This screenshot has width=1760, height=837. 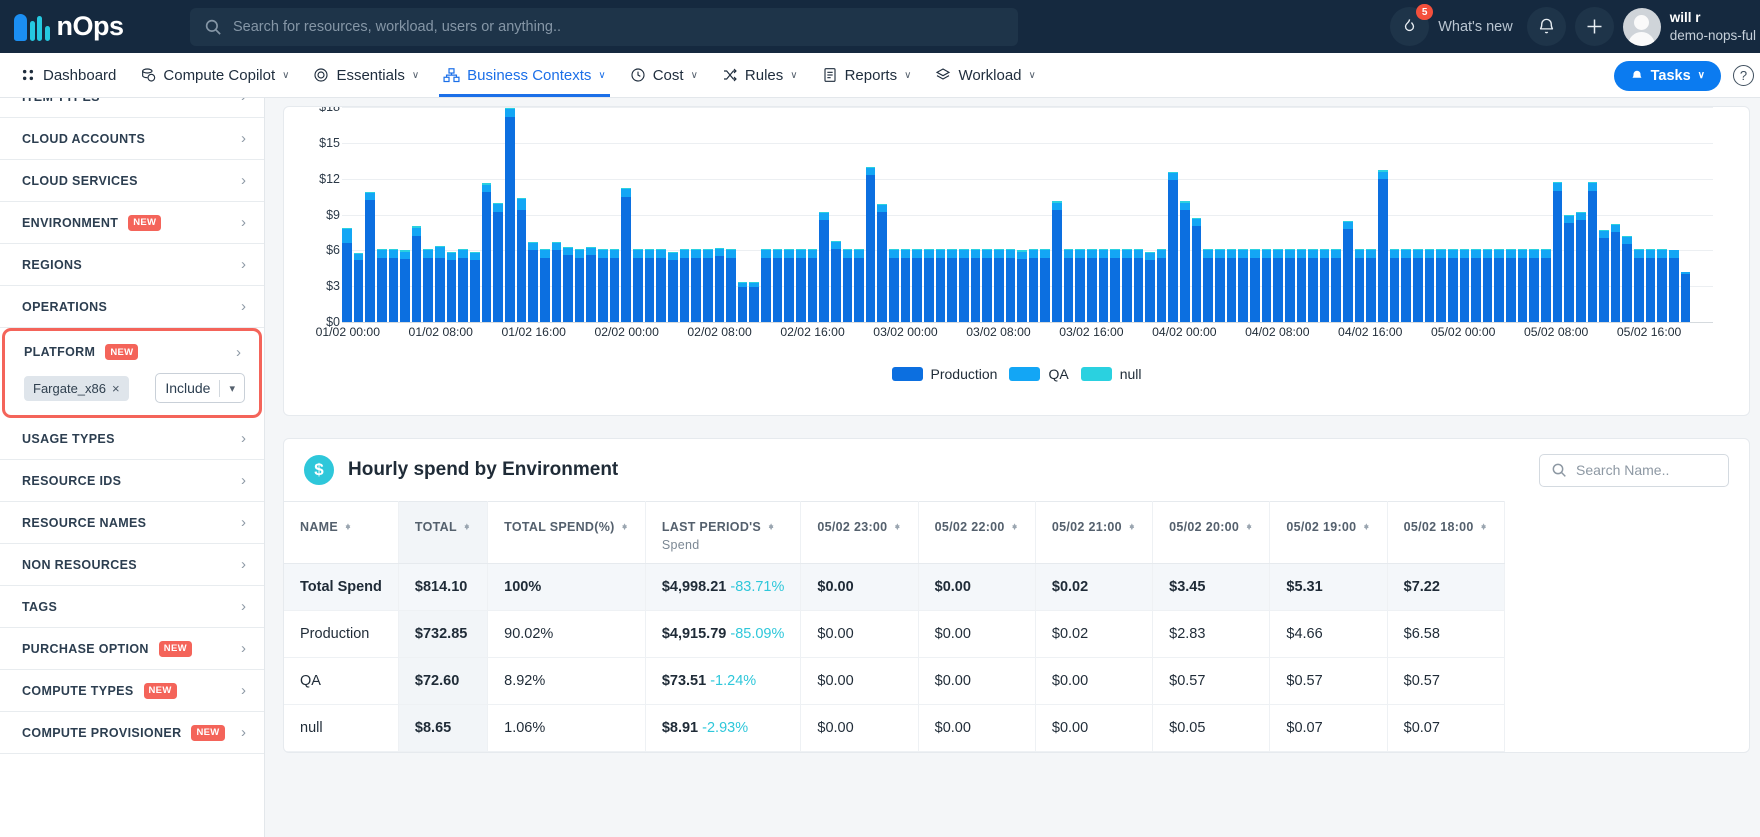 What do you see at coordinates (1039, 374) in the screenshot?
I see `chart-legend-item: QA` at bounding box center [1039, 374].